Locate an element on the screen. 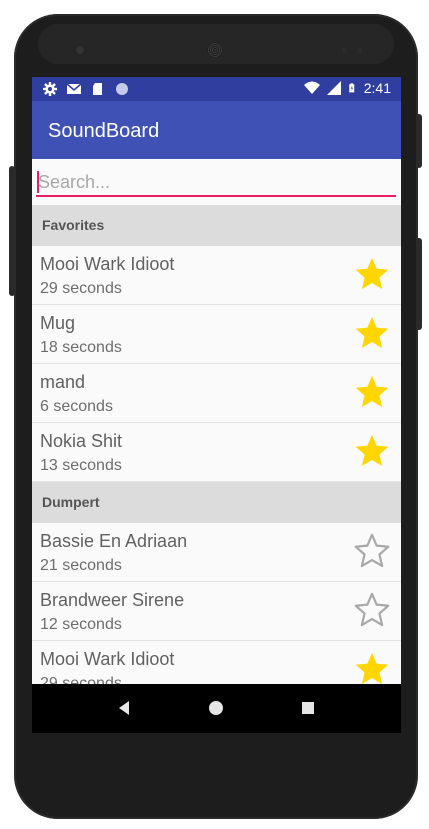 The height and width of the screenshot is (829, 429). sound-duration: 21 seconds is located at coordinates (81, 565).